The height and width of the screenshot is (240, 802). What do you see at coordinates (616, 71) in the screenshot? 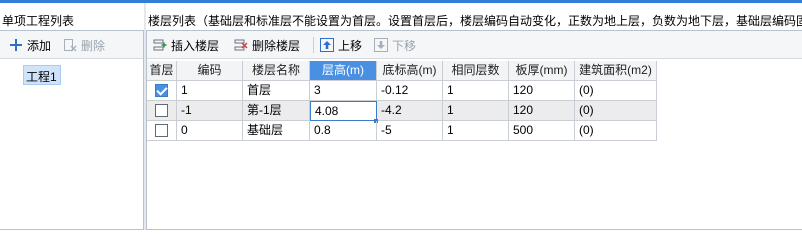
I see `col-header-building-area: 建筑面积(m2)` at bounding box center [616, 71].